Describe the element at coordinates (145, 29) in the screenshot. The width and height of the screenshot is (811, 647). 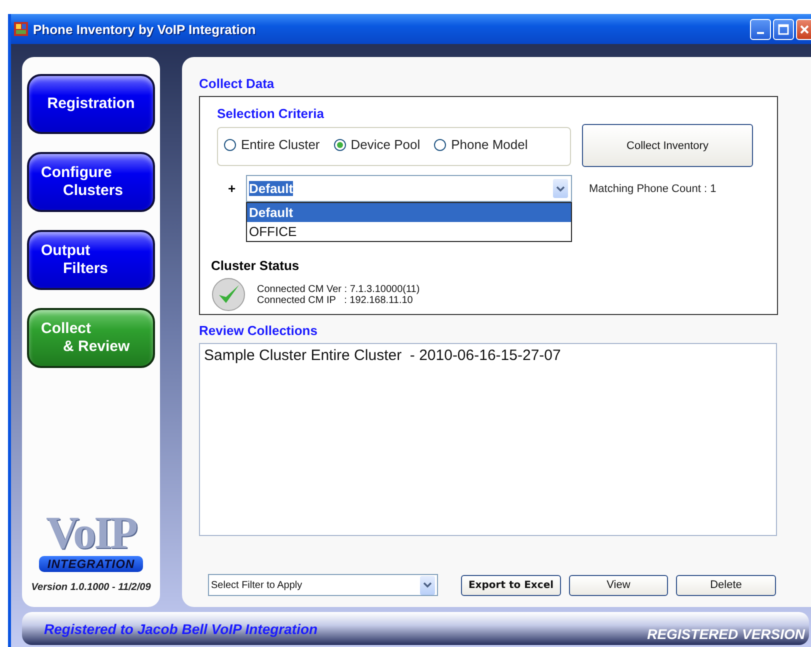
I see `window-title: Phone Inventory by VoIP Integration` at that location.